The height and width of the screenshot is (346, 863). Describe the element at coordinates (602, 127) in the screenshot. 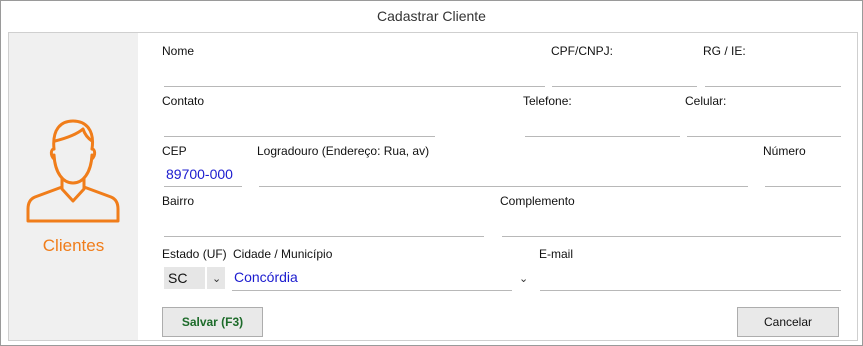

I see `telefone-field` at that location.